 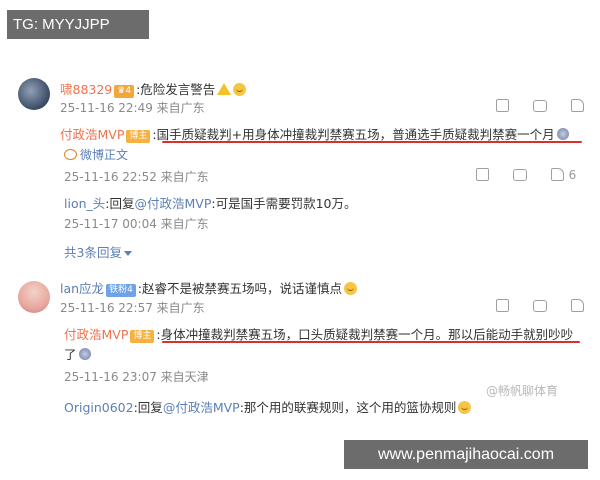 I want to click on reply-header: Origin0602:回复@付政浩MVP:那个用的联赛规则，这个用的篮协规则, so click(x=268, y=406).